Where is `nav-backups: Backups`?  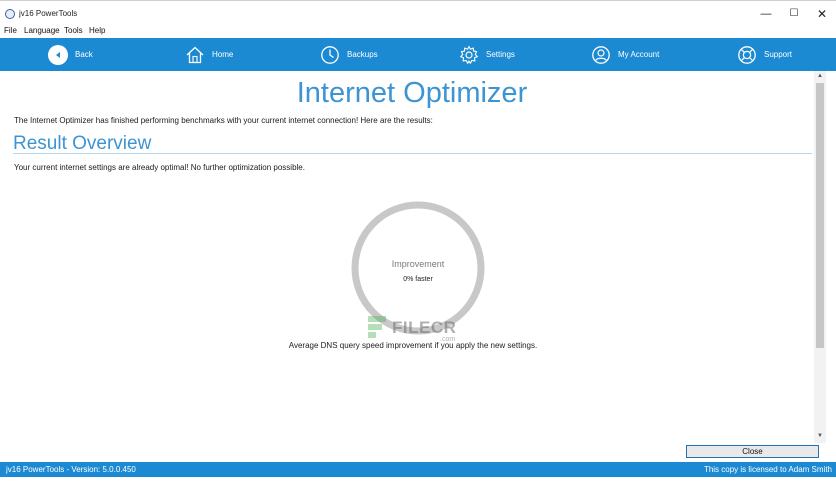 nav-backups: Backups is located at coordinates (349, 54).